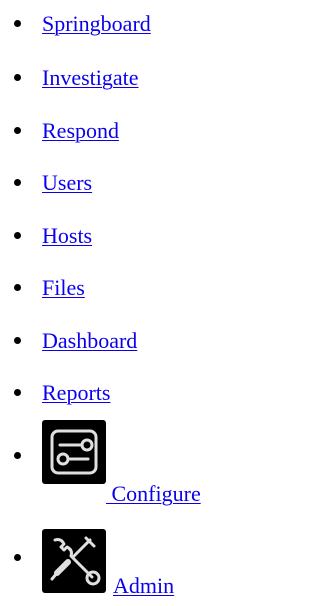  Describe the element at coordinates (126, 465) in the screenshot. I see `list-item-configure: Configure` at that location.